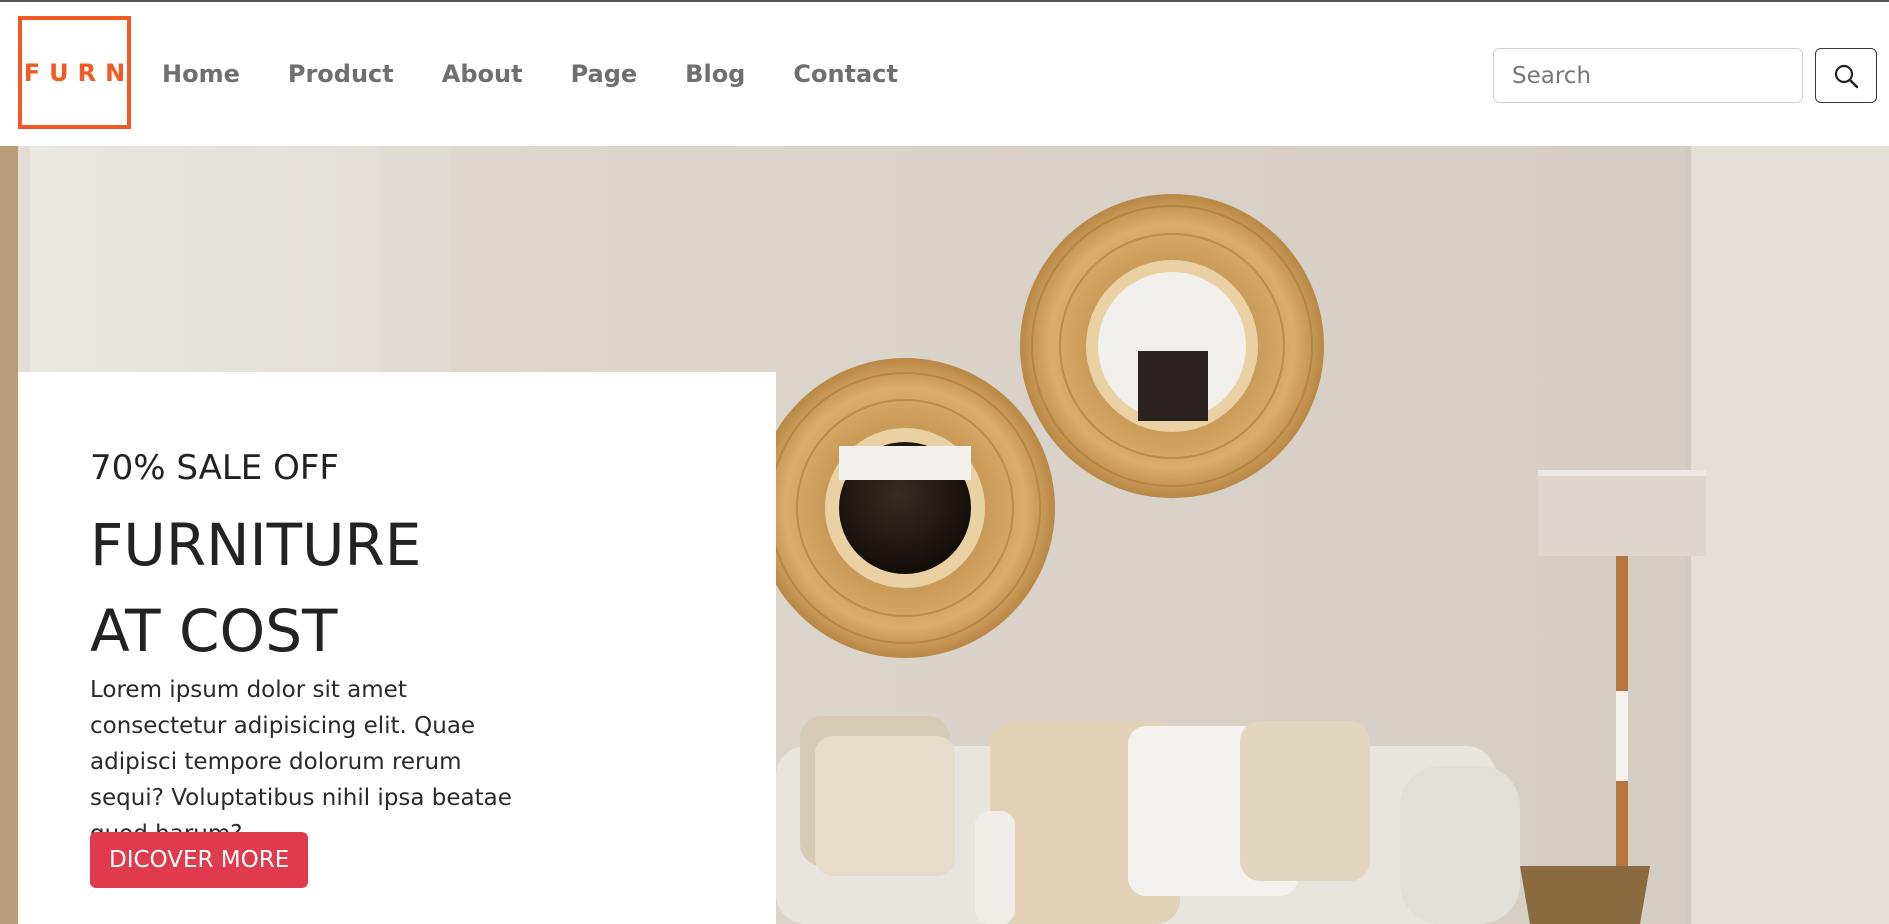 The height and width of the screenshot is (924, 1889). What do you see at coordinates (482, 74) in the screenshot?
I see `nav-link-about: About` at bounding box center [482, 74].